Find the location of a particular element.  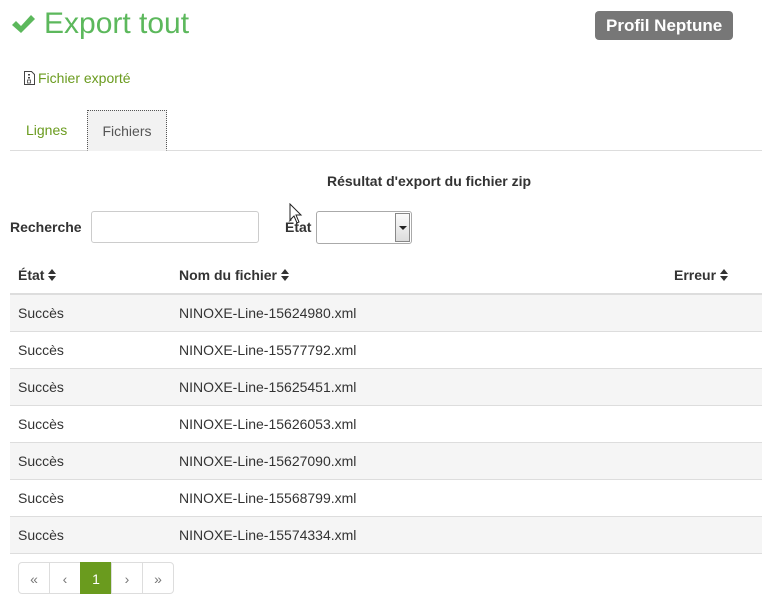

page-title: Export tout is located at coordinates (117, 23).